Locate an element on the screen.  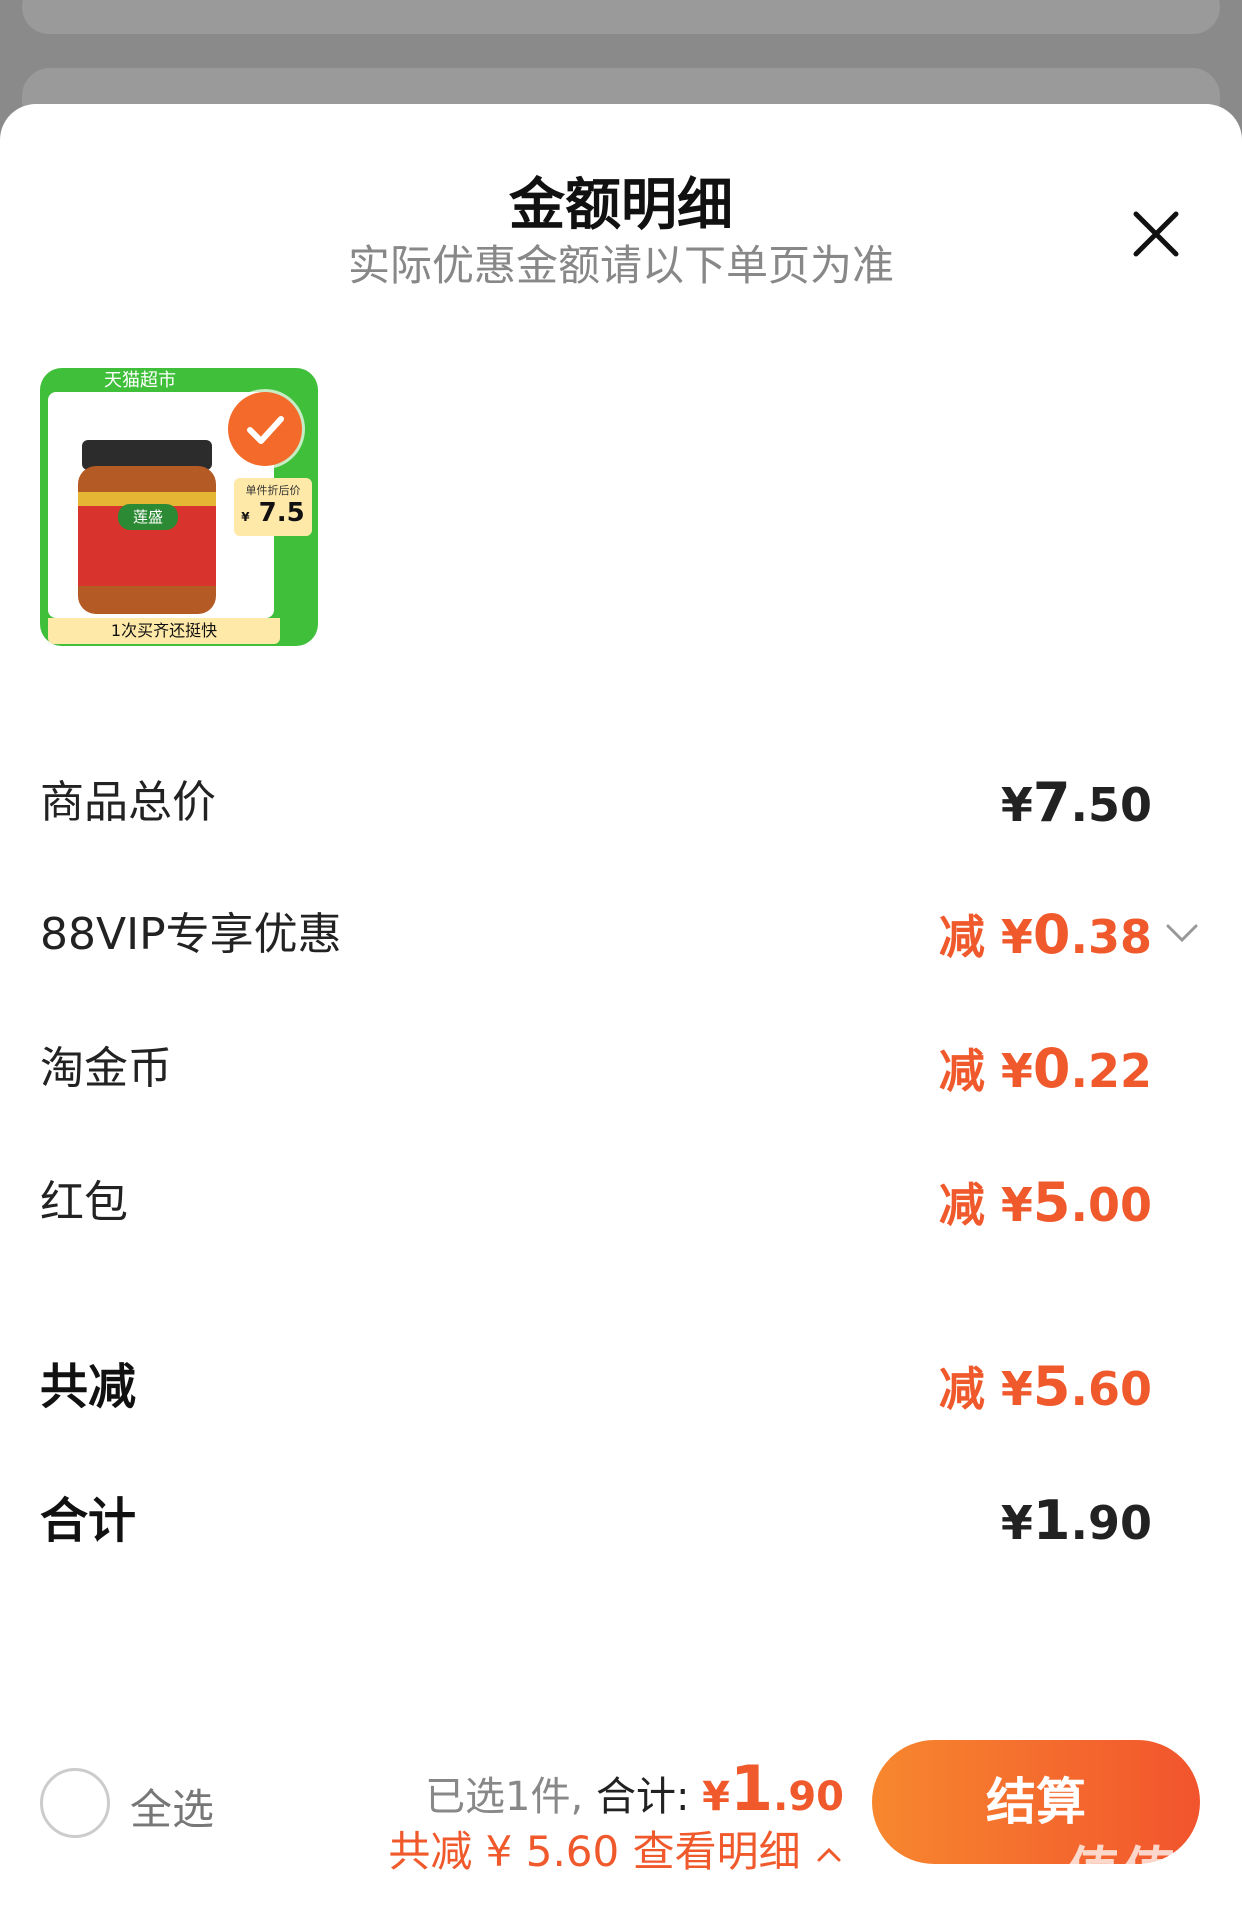
row-red-packet: 红包 减 ¥5.00 is located at coordinates (621, 1203).